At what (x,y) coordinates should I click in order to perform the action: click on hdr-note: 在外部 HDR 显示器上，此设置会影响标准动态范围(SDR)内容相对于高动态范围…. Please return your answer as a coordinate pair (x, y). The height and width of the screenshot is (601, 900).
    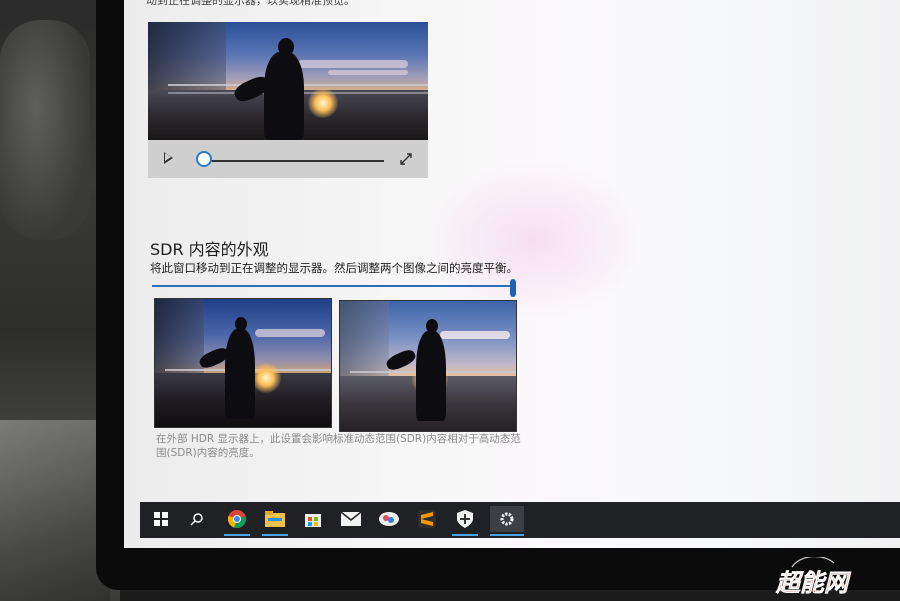
    Looking at the image, I should click on (338, 446).